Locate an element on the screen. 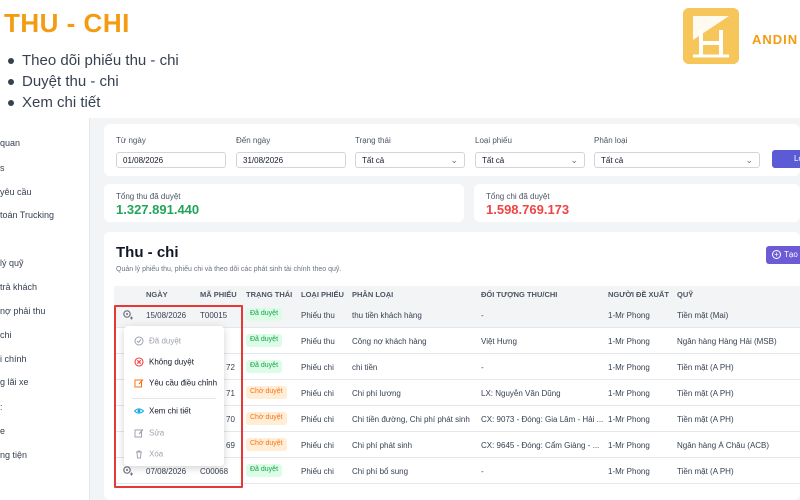 The image size is (800, 500). col-header: NGƯỜI ĐỀ XUẤT is located at coordinates (638, 294).